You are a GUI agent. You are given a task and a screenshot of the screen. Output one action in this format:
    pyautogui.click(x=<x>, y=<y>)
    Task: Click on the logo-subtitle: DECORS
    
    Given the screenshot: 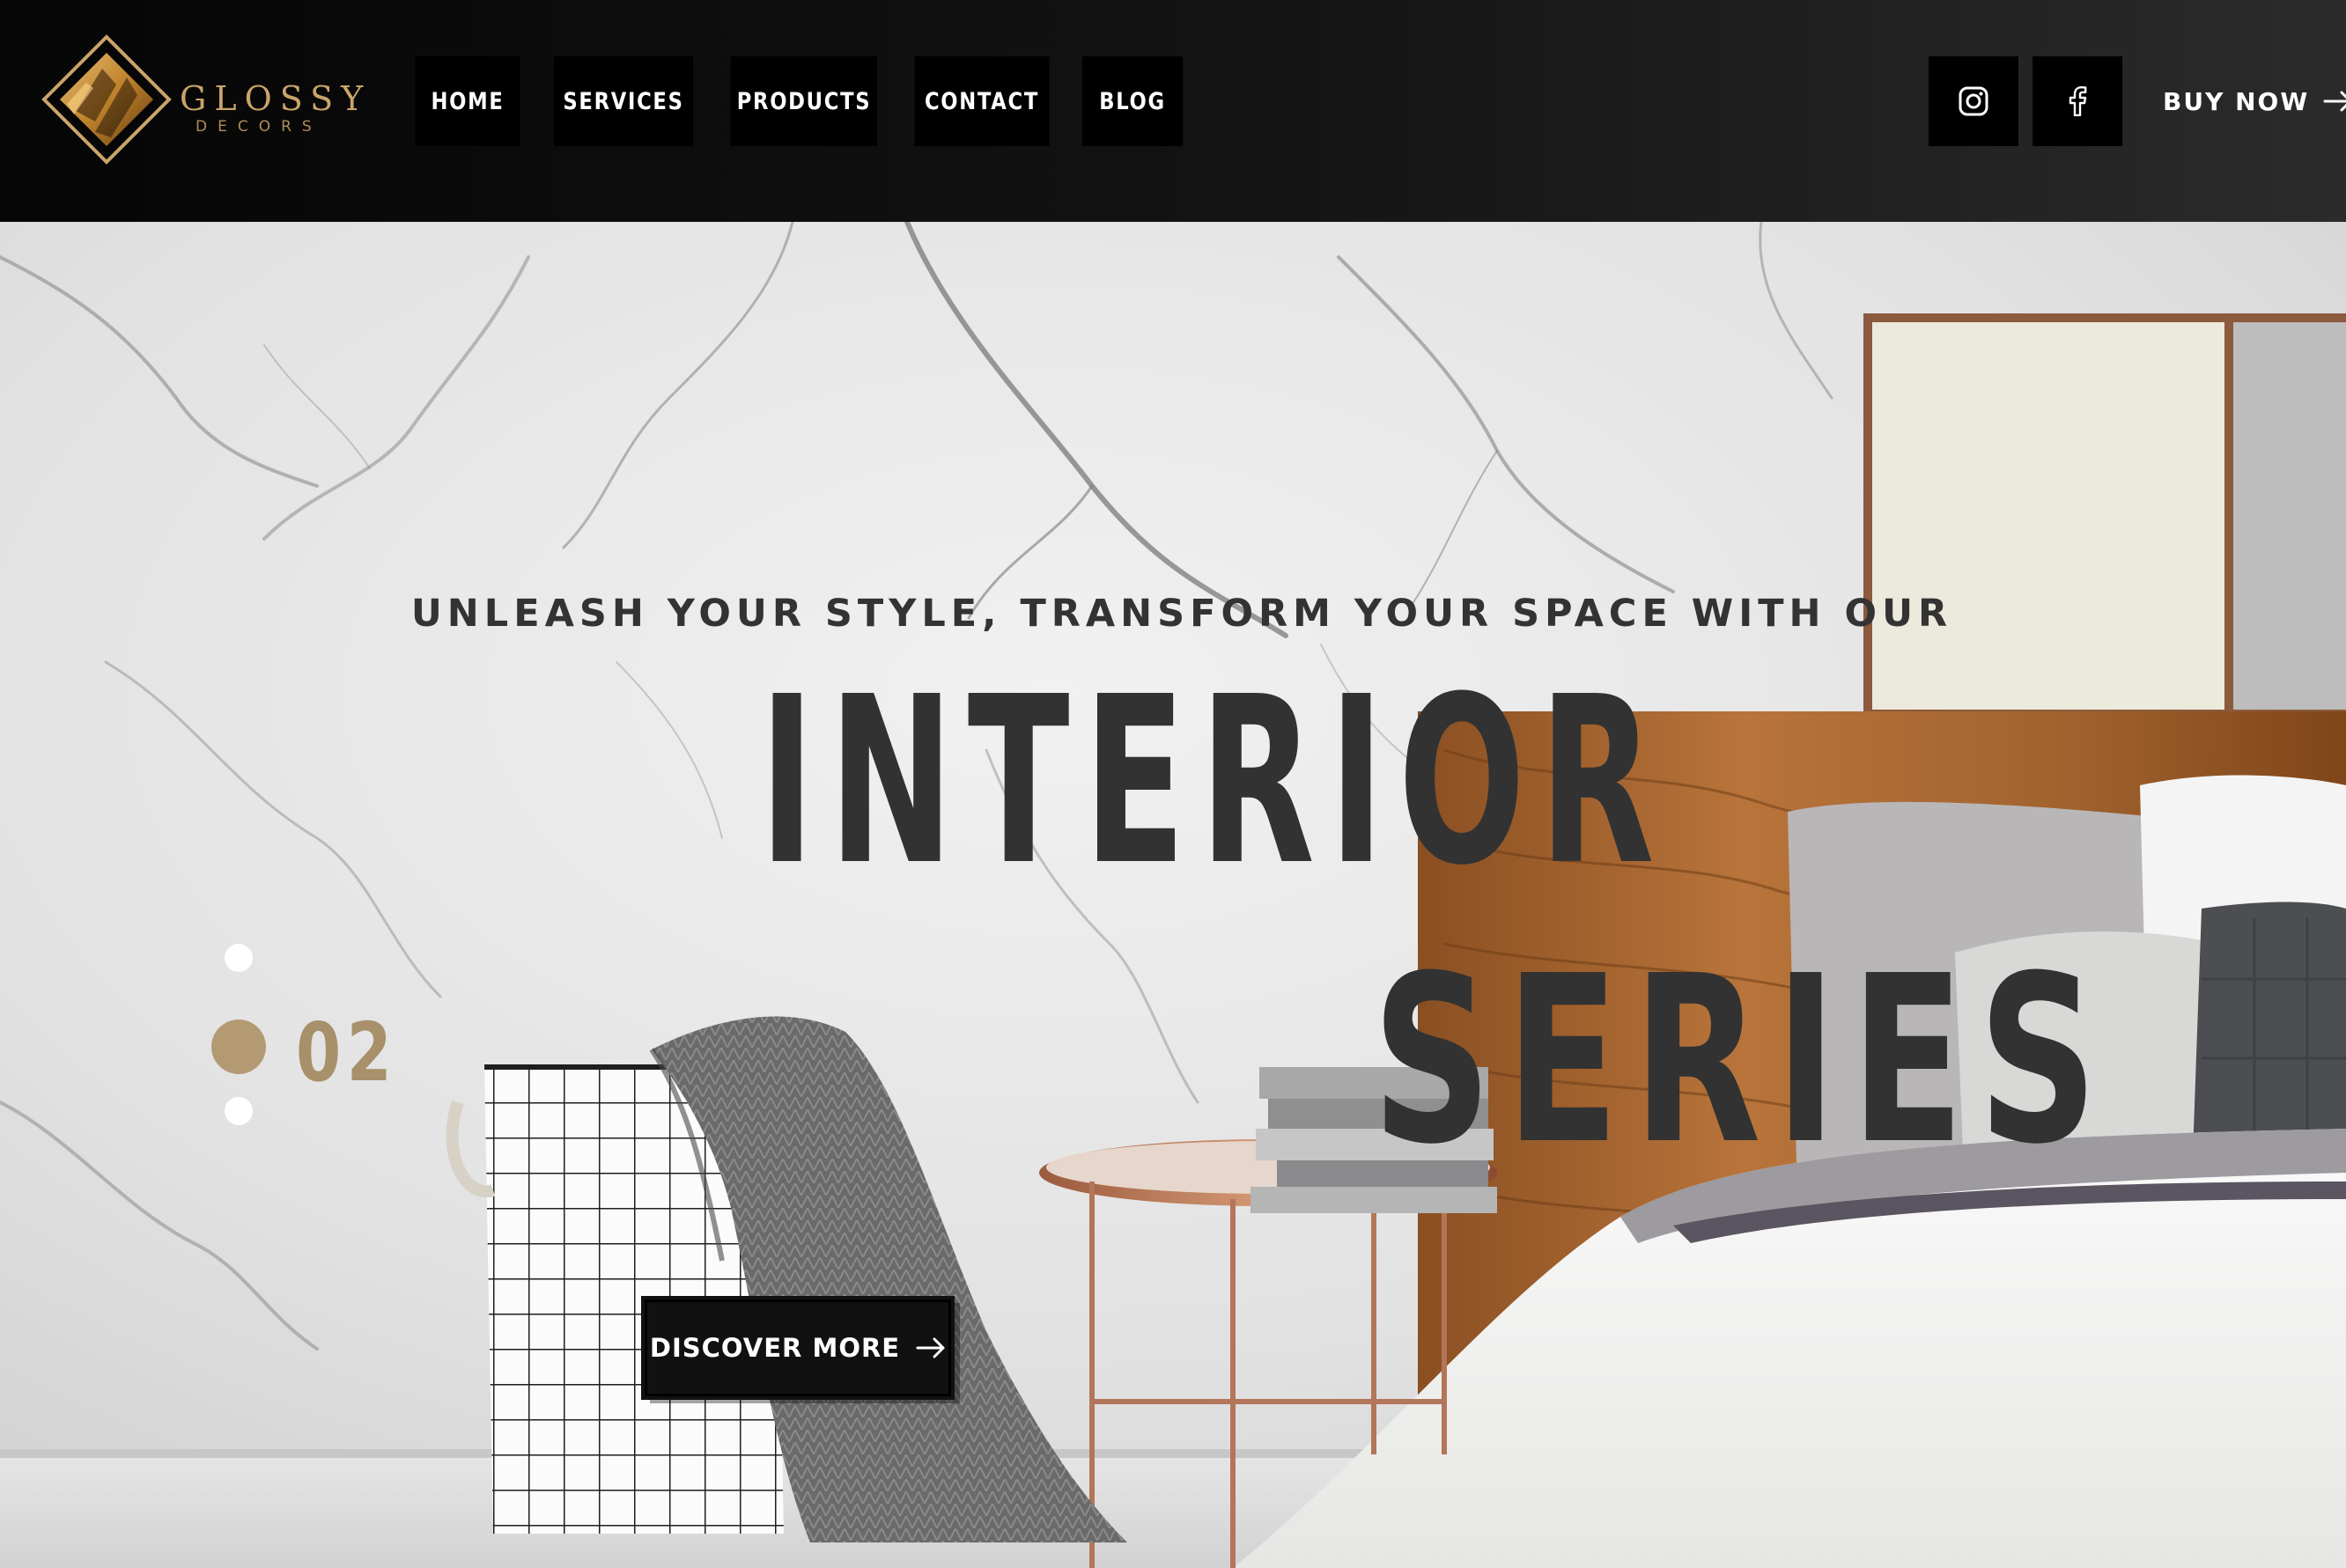 What is the action you would take?
    pyautogui.click(x=259, y=127)
    